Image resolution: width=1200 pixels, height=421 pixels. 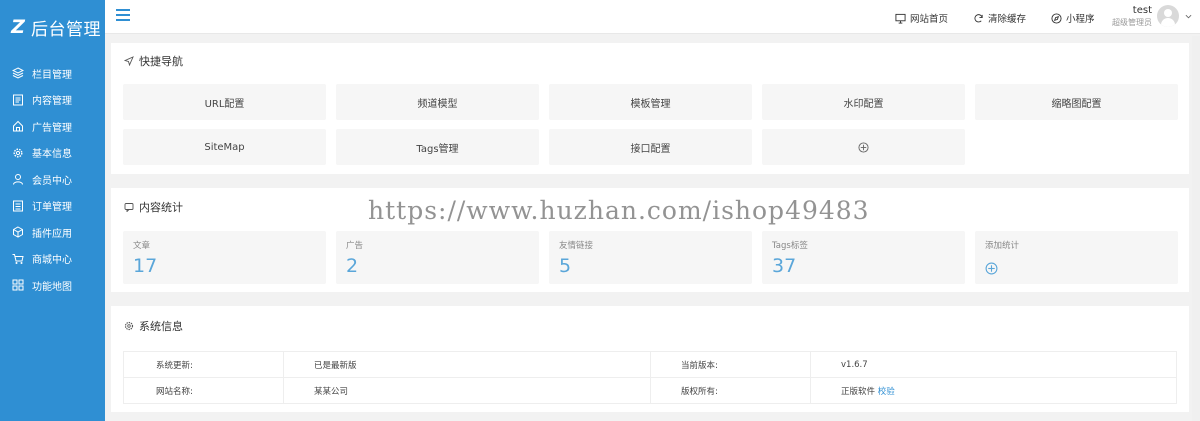 I want to click on sidebar-item-label: 会员中心, so click(x=52, y=181).